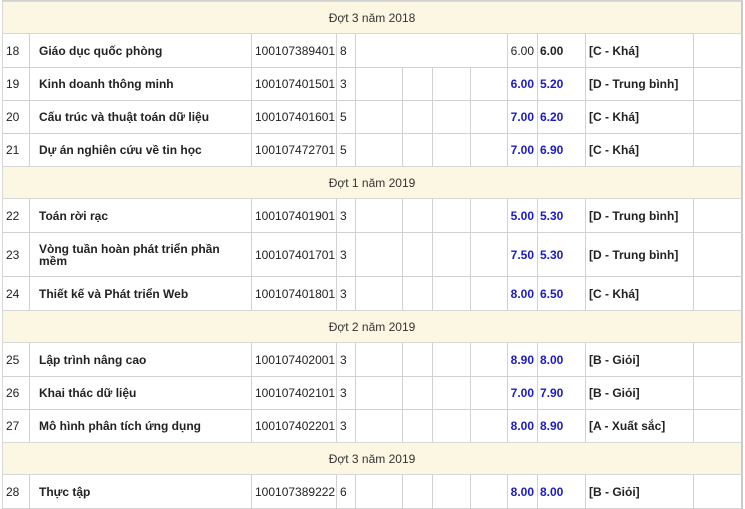 The width and height of the screenshot is (745, 509). What do you see at coordinates (345, 50) in the screenshot?
I see `course-credits: 8` at bounding box center [345, 50].